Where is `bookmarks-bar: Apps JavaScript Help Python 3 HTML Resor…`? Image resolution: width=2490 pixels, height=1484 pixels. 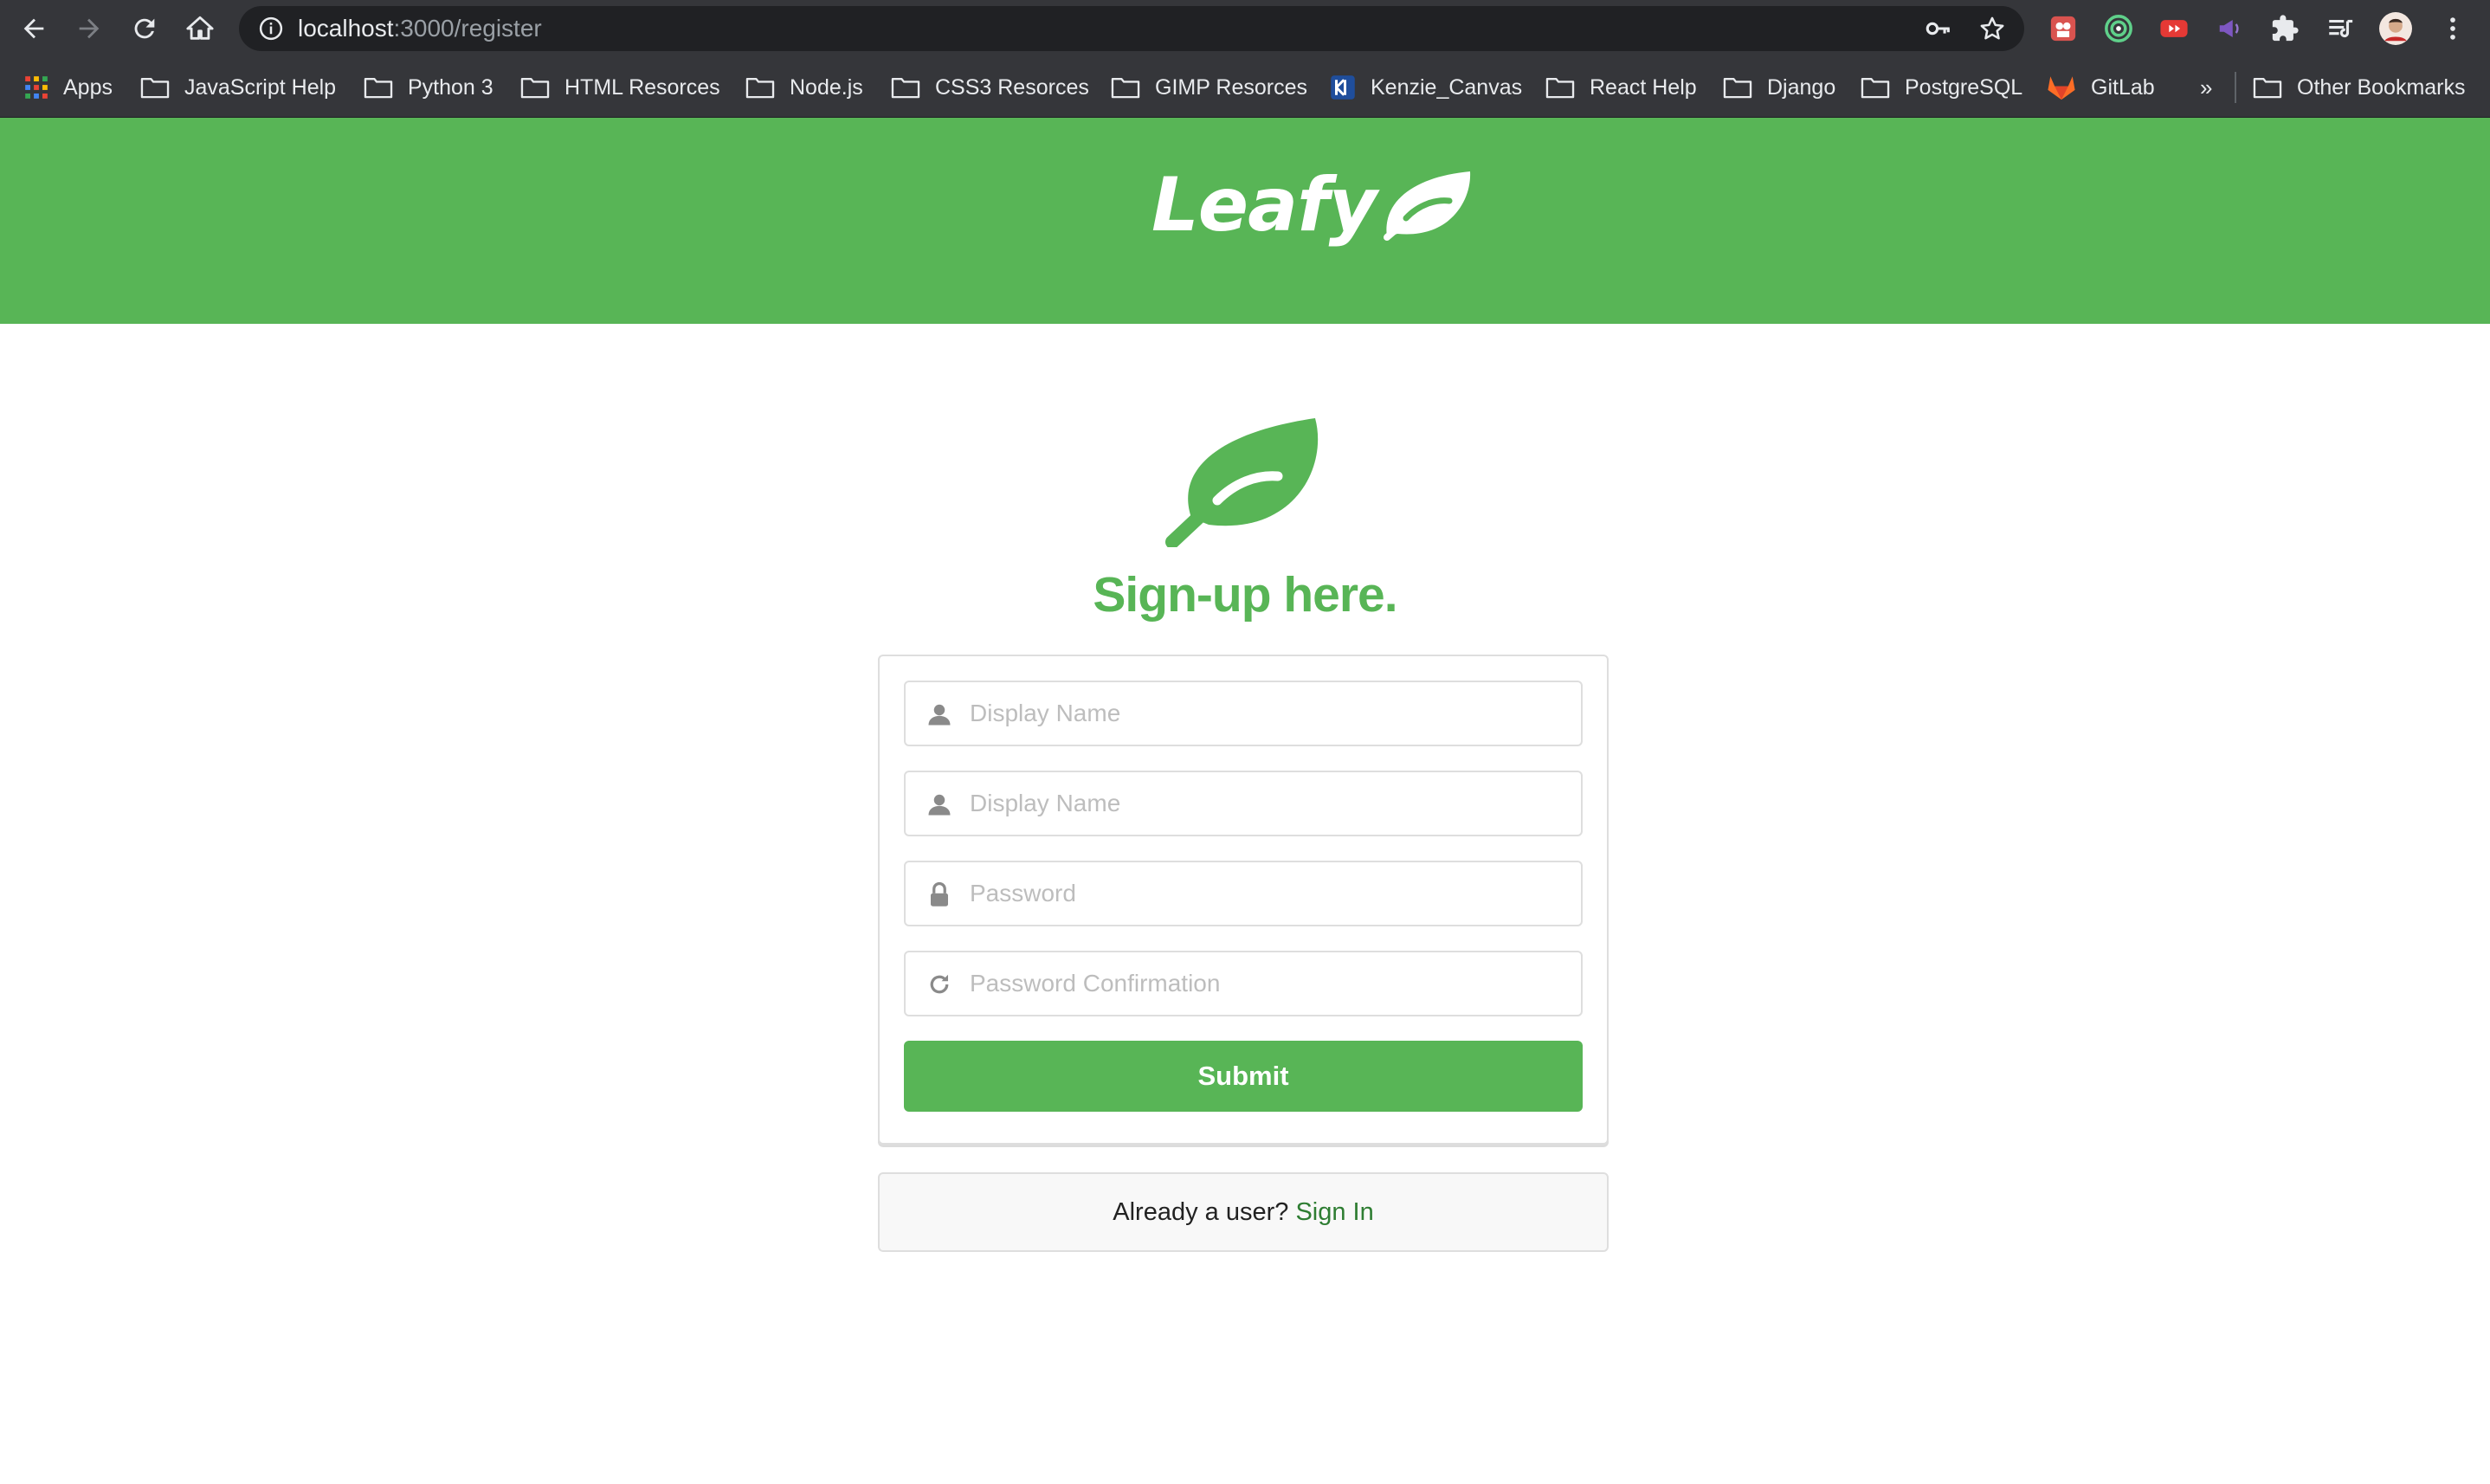
bookmarks-bar: Apps JavaScript Help Python 3 HTML Resor… is located at coordinates (1245, 87).